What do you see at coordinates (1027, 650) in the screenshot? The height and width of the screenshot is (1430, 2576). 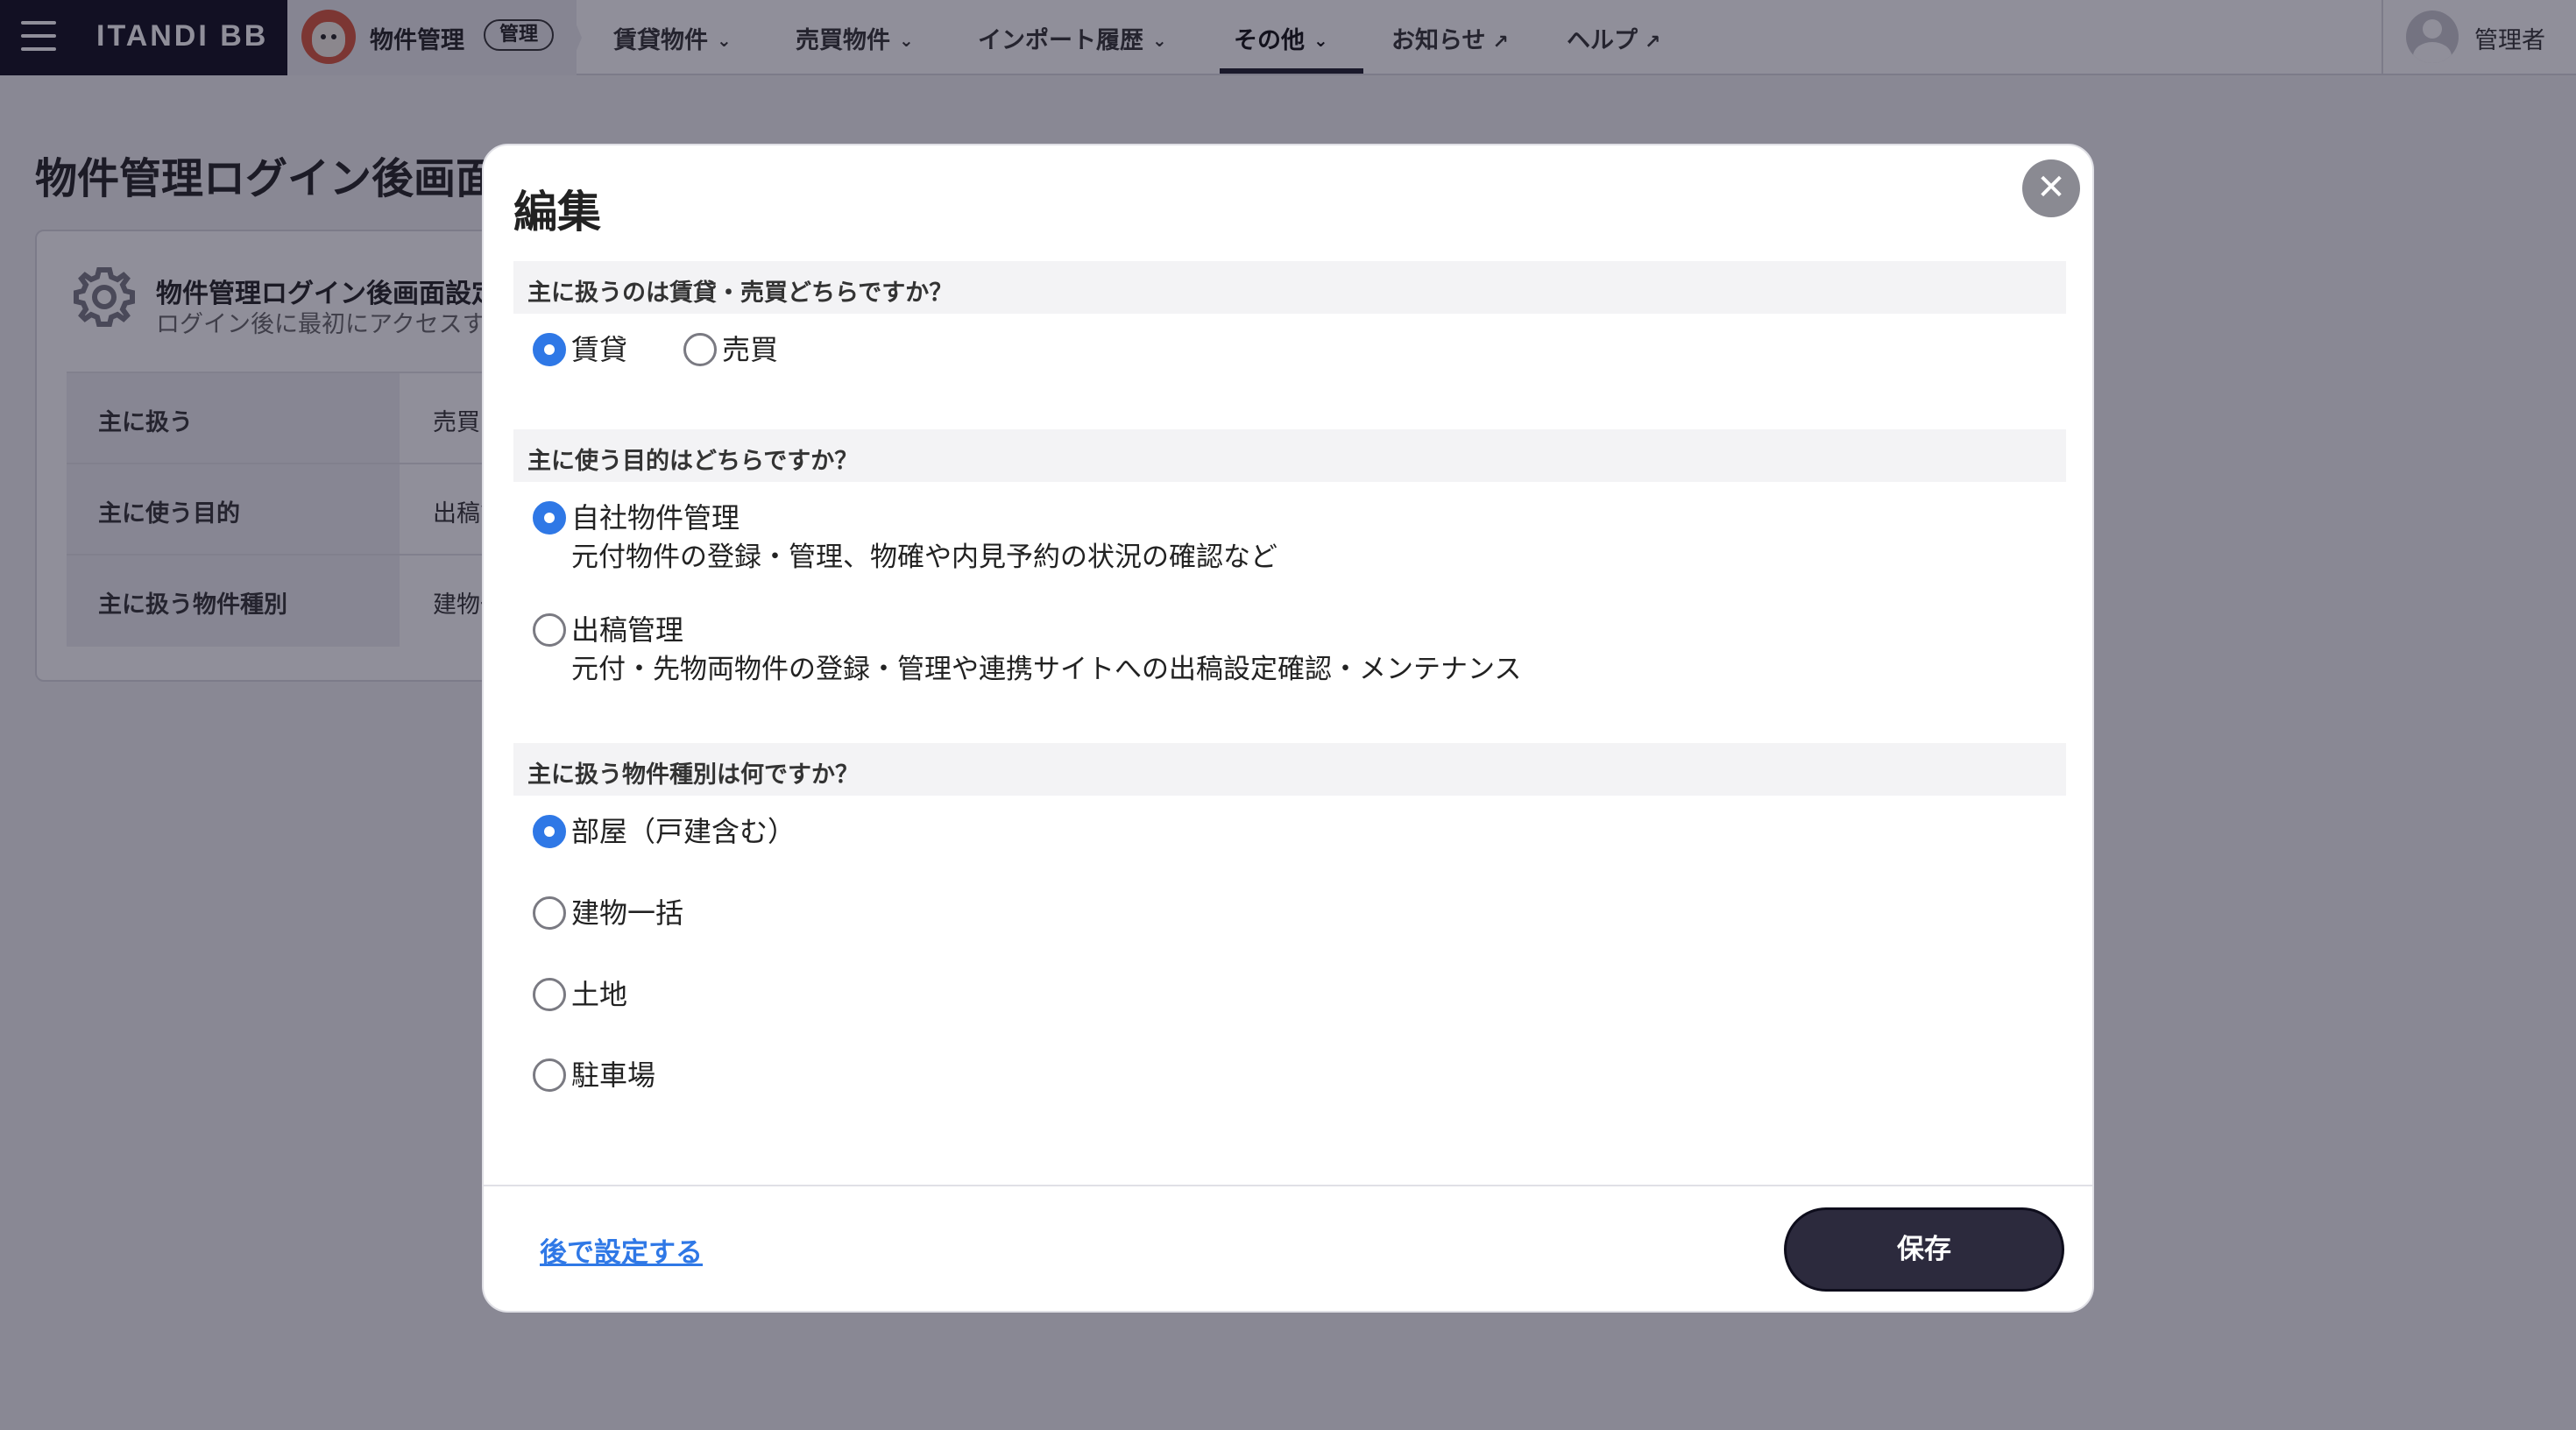 I see `radio-listing-management: 出稿管理 元付・先物両物件の登録・管理や連携サイトへの出稿設定確認・メンテナンス` at bounding box center [1027, 650].